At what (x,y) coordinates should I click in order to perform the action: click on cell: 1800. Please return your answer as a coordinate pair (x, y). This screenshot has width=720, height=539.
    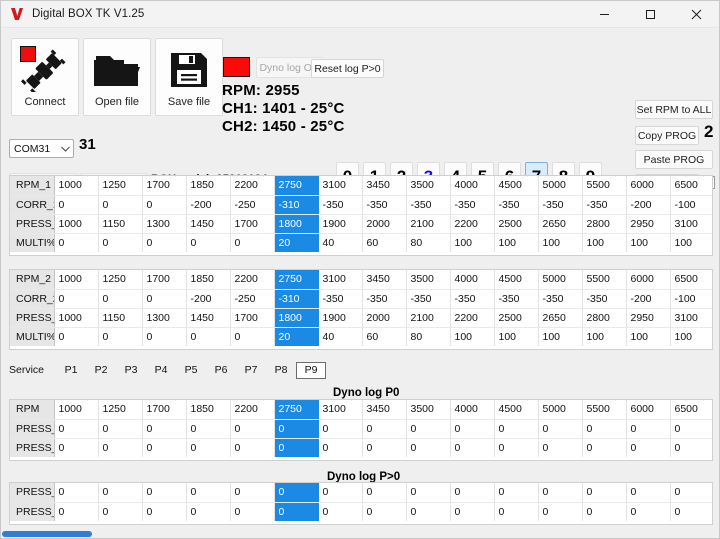
    Looking at the image, I should click on (296, 318).